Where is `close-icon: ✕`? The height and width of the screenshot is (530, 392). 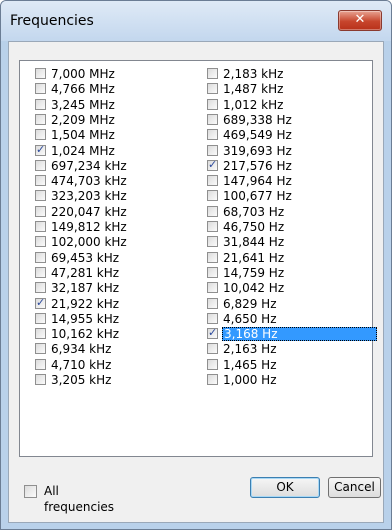
close-icon: ✕ is located at coordinates (360, 19).